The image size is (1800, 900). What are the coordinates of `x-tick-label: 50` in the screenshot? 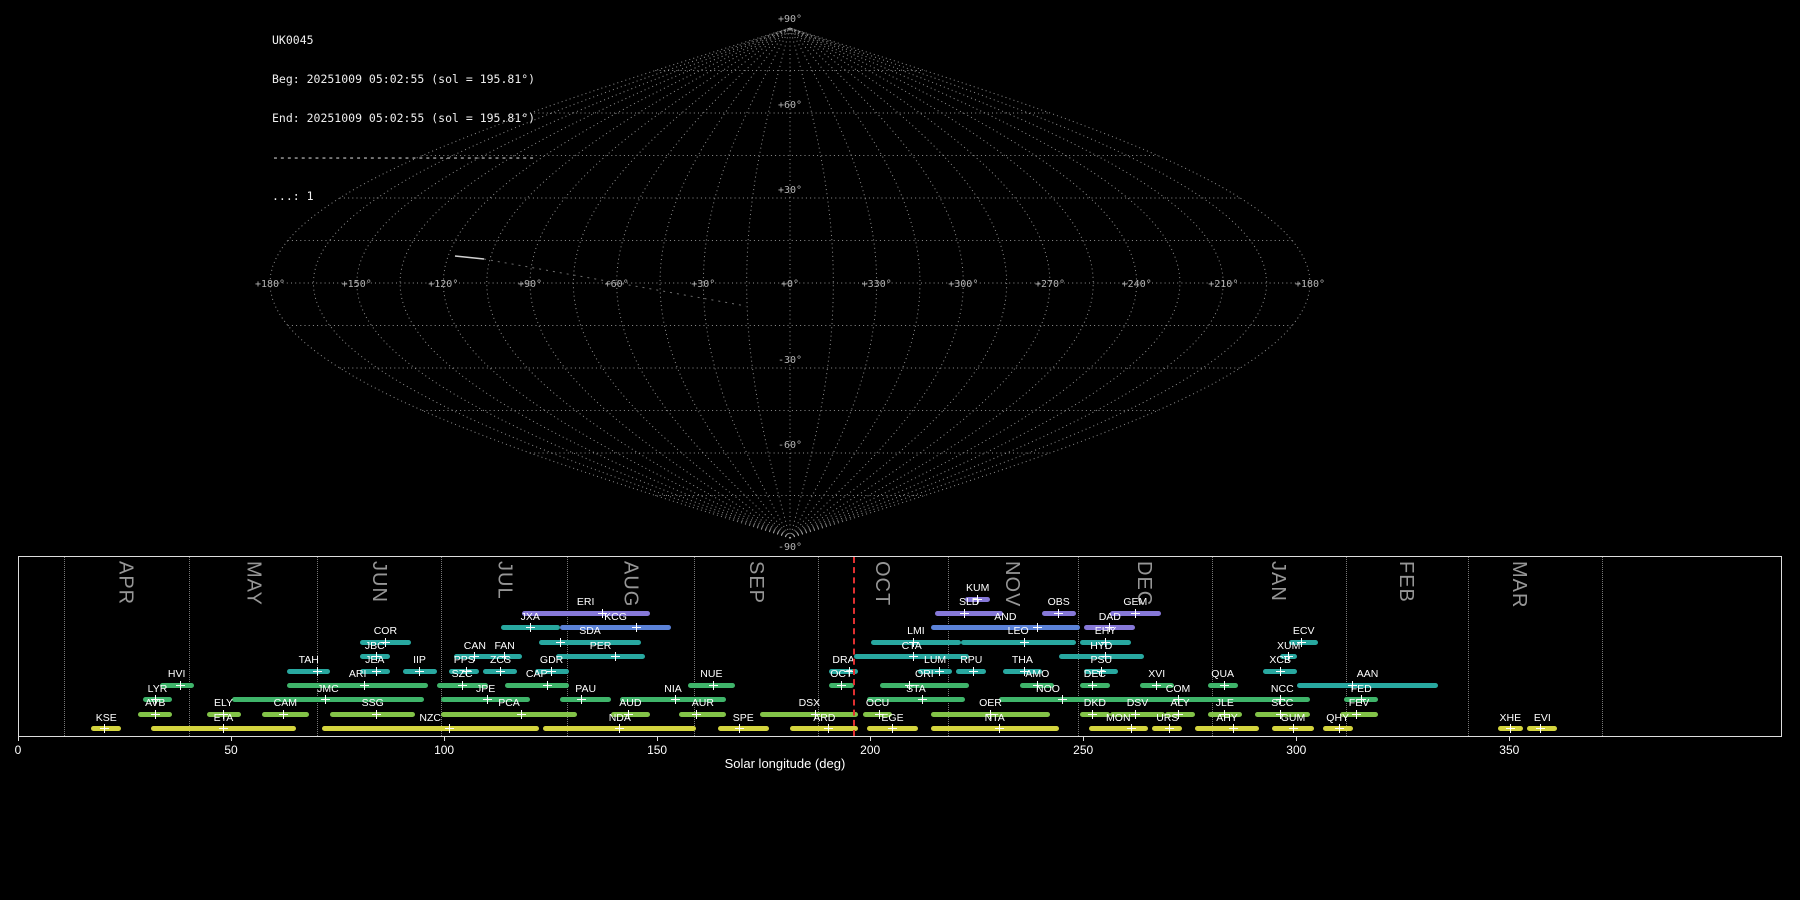 It's located at (231, 750).